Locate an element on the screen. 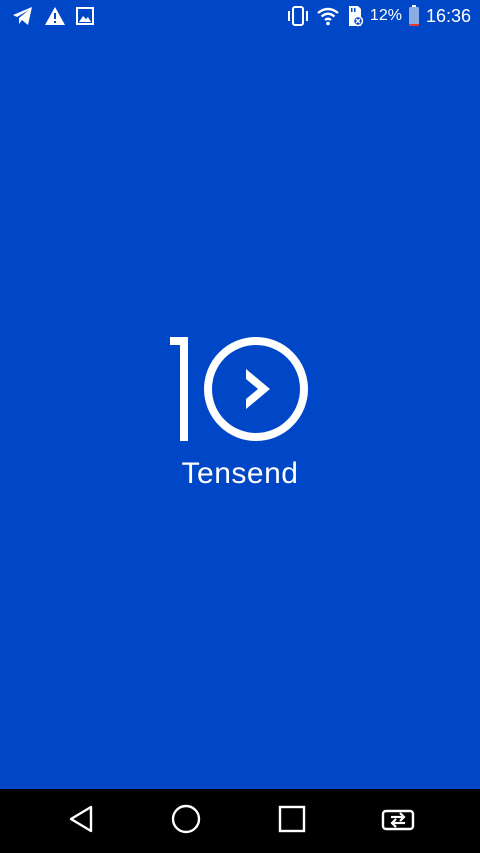  navigation-bar is located at coordinates (240, 821).